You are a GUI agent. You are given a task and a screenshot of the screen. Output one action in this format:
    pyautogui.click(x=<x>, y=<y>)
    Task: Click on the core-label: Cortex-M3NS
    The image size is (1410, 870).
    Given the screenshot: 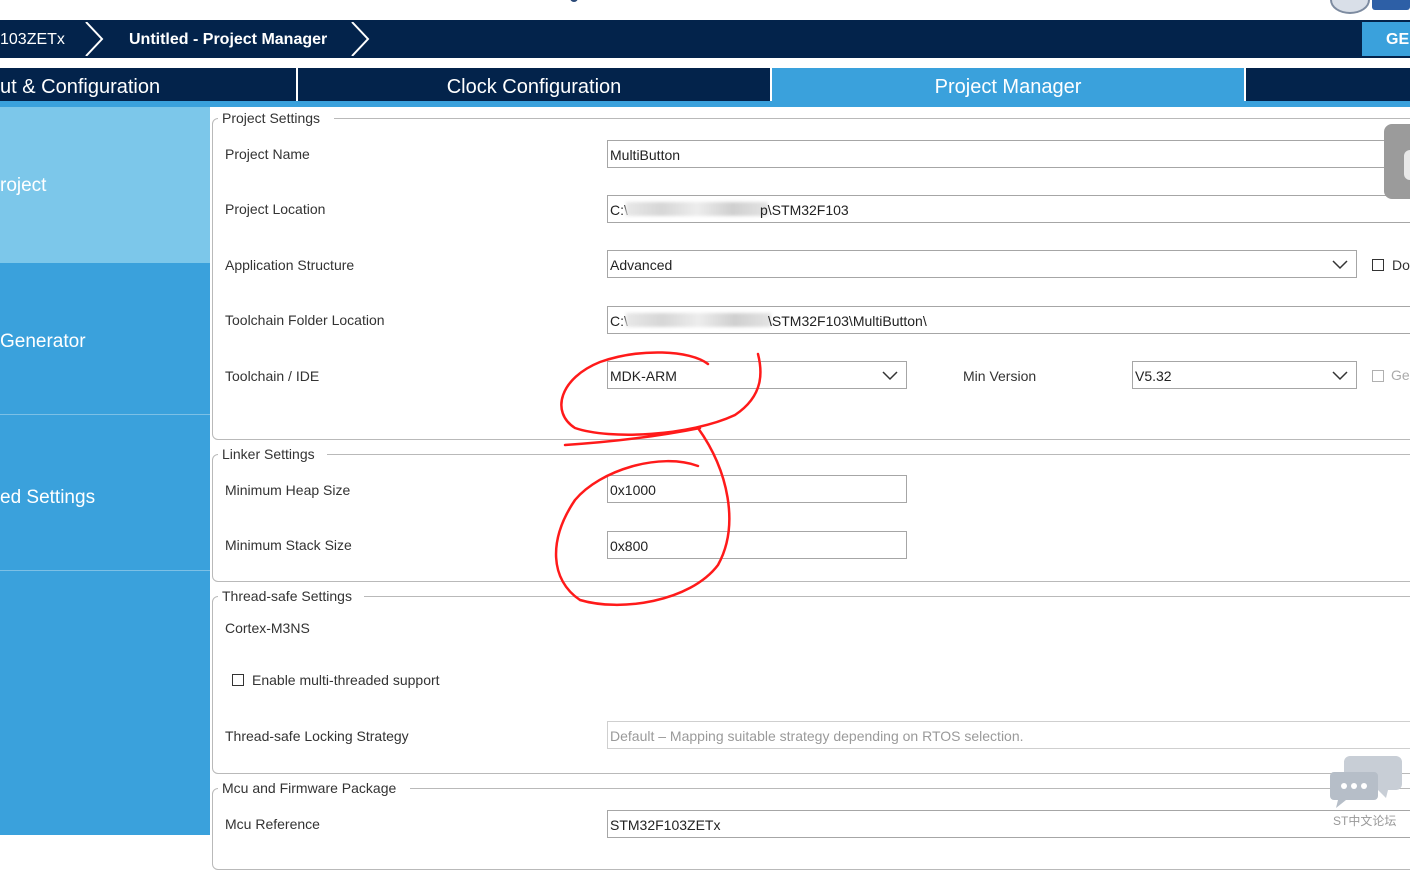 What is the action you would take?
    pyautogui.click(x=267, y=628)
    